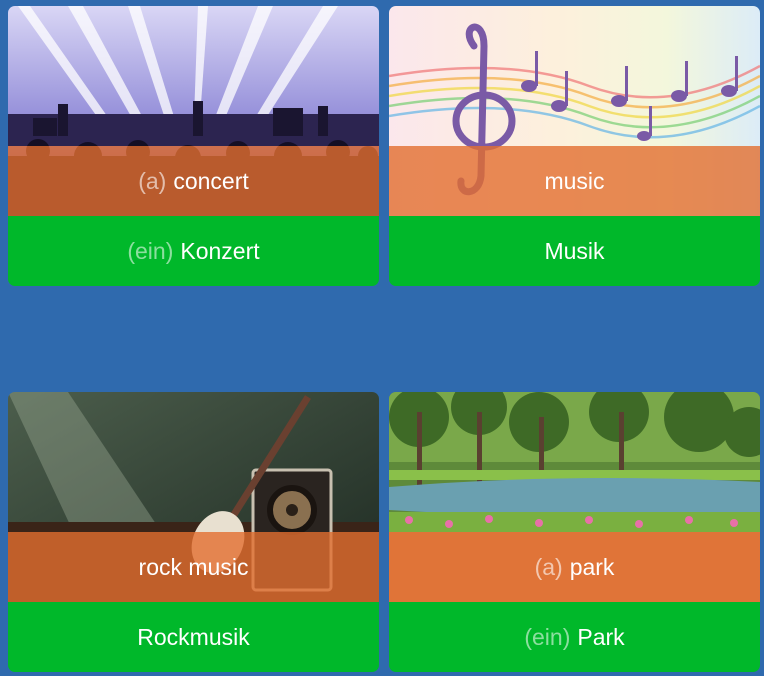 This screenshot has height=676, width=764. I want to click on german-answer-bar: Rockmusik, so click(193, 637).